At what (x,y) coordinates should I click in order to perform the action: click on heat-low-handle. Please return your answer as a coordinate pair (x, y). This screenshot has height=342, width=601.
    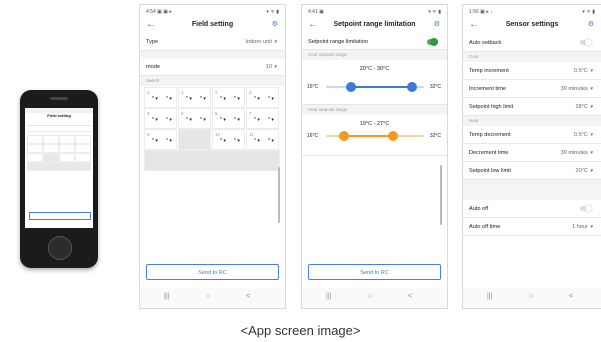
    Looking at the image, I should click on (344, 136).